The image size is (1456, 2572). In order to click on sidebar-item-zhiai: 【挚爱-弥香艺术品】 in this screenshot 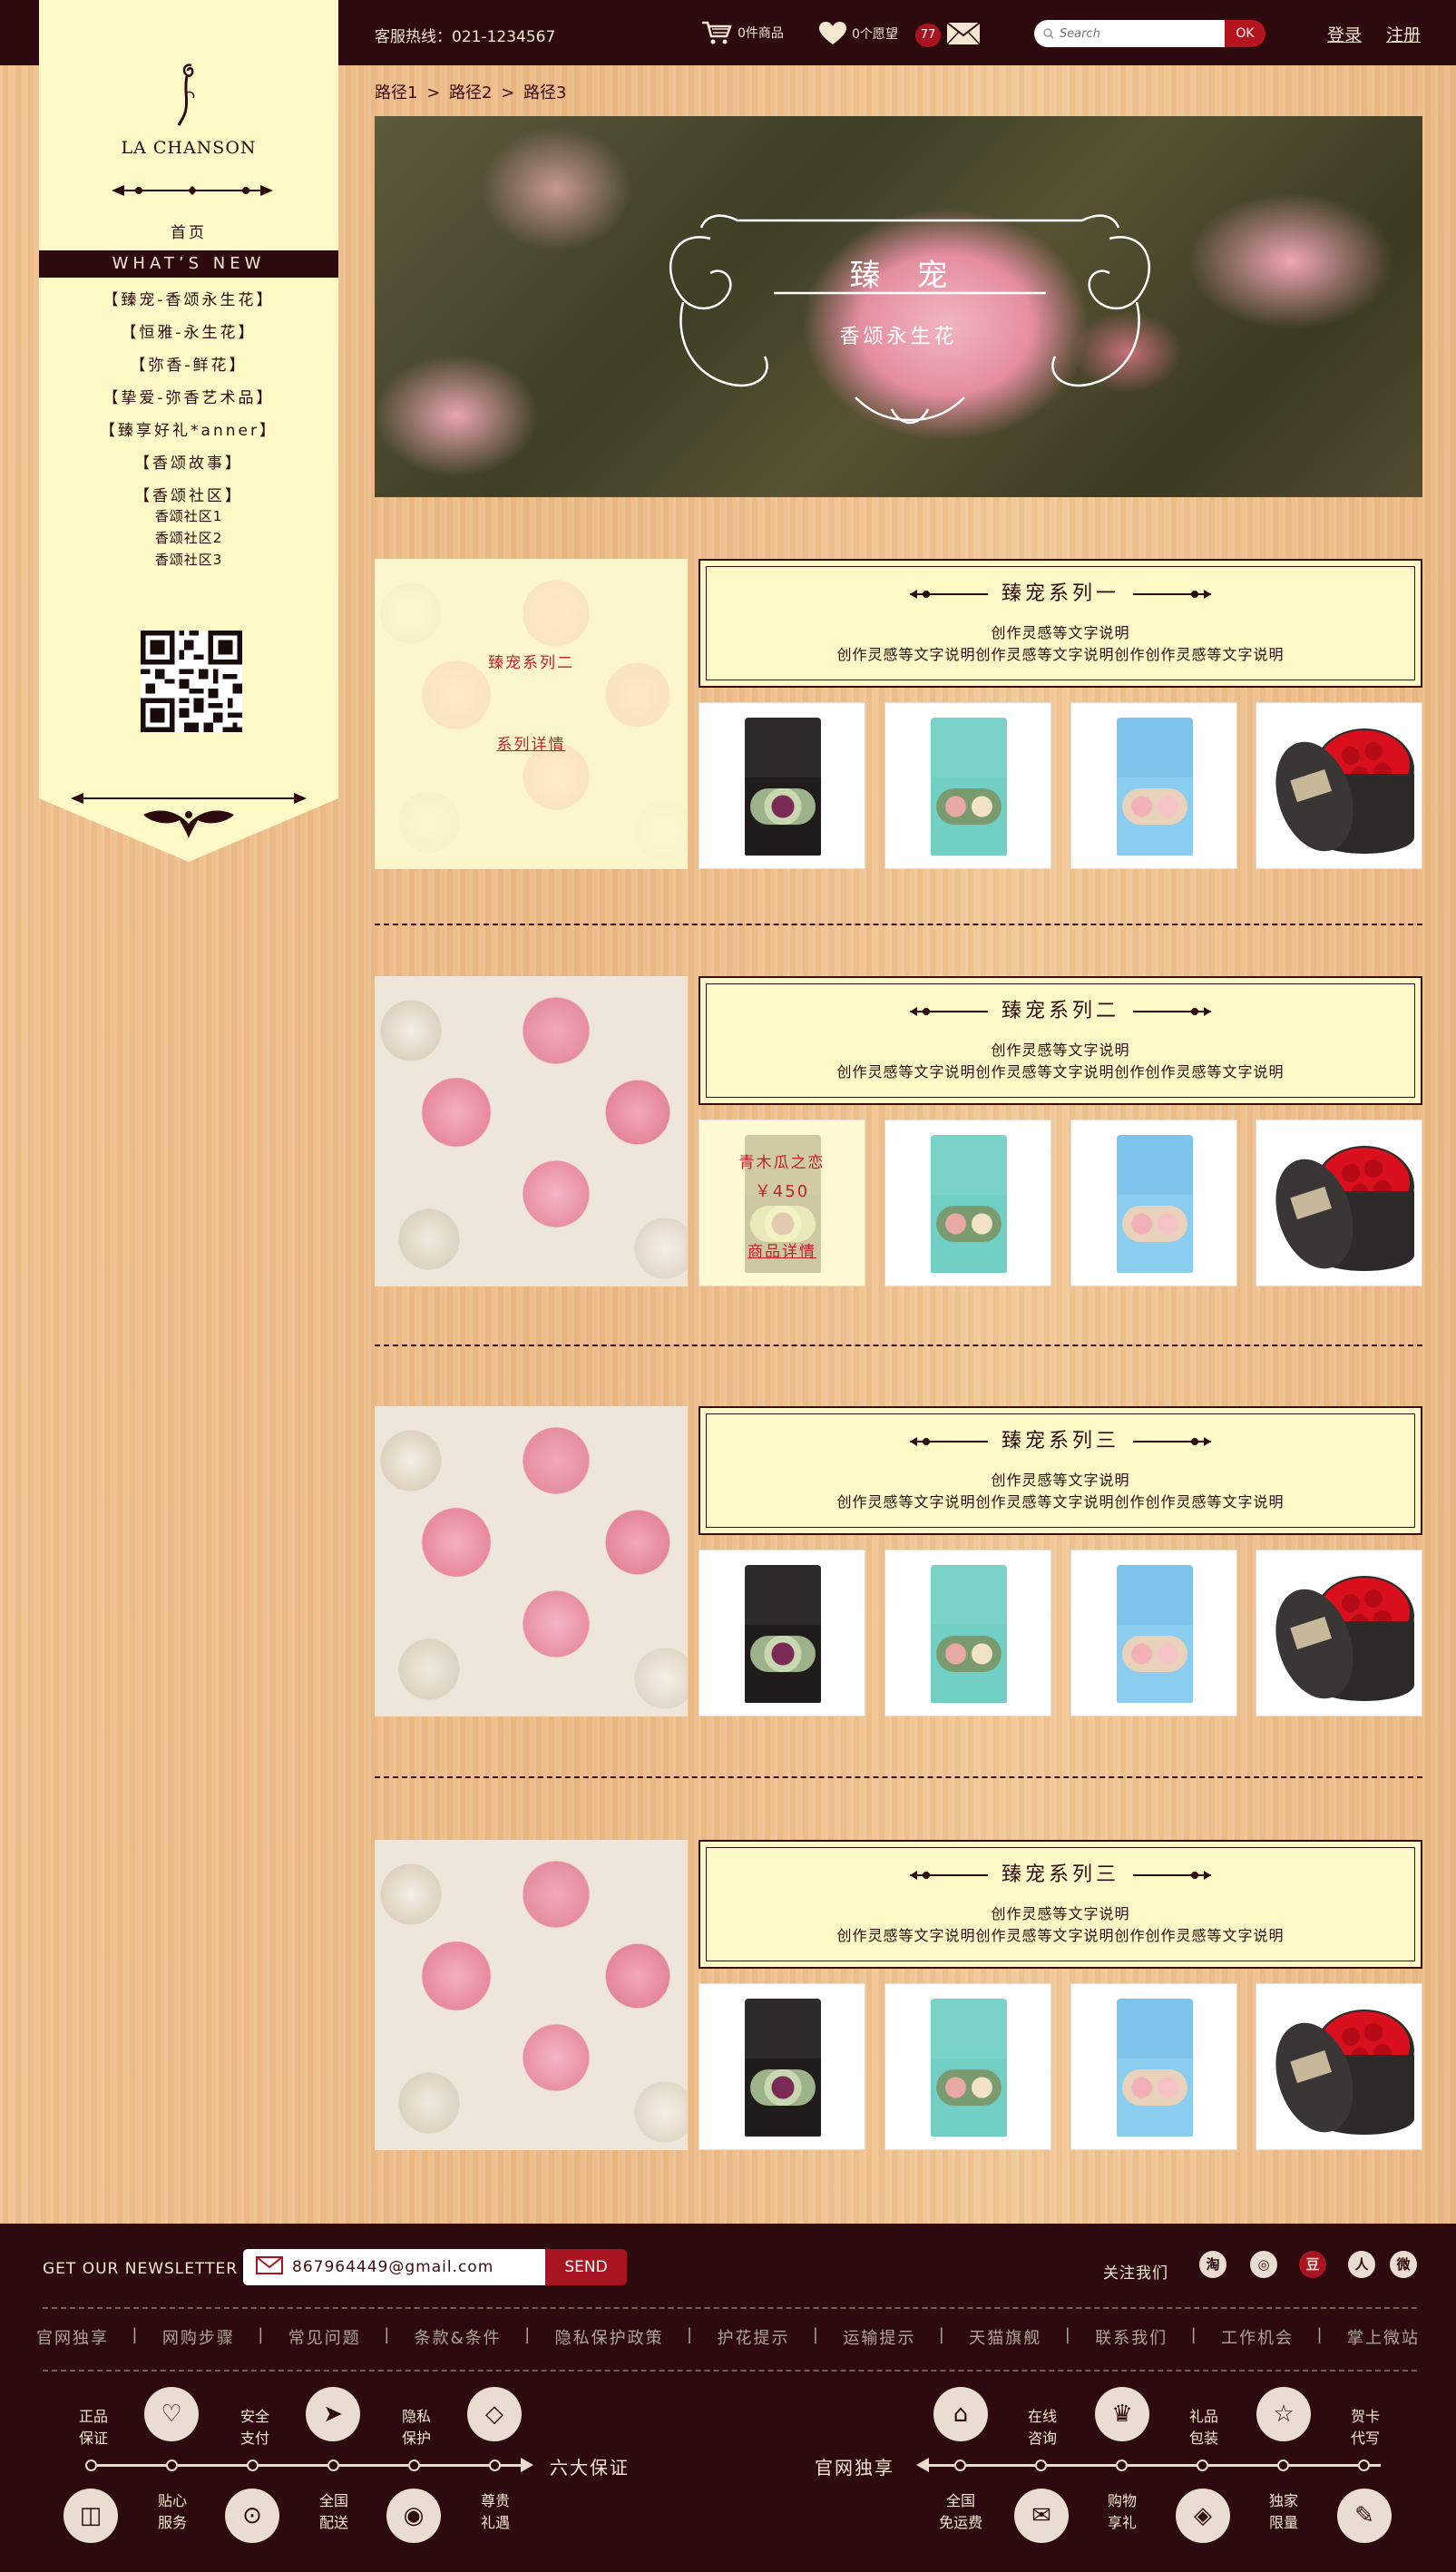, I will do `click(189, 396)`.